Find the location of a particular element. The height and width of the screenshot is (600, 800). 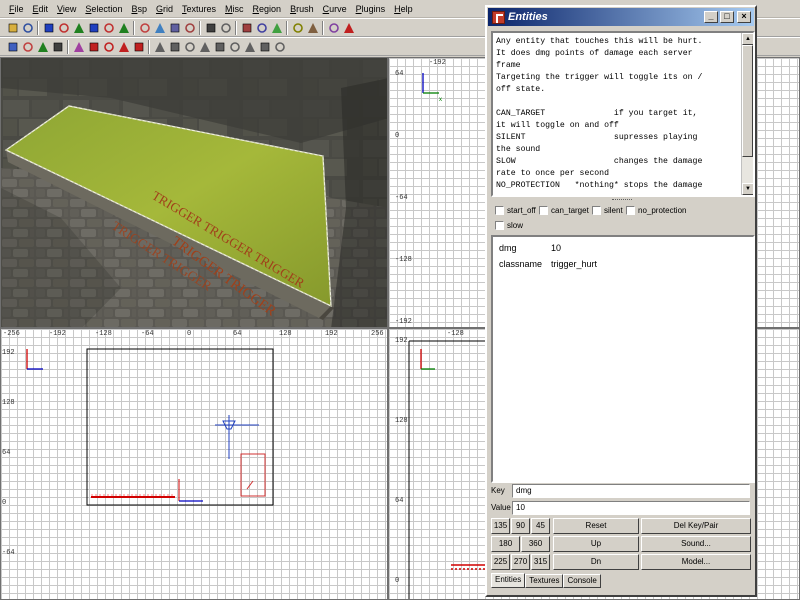

grid-b-icon is located at coordinates (175, 47).